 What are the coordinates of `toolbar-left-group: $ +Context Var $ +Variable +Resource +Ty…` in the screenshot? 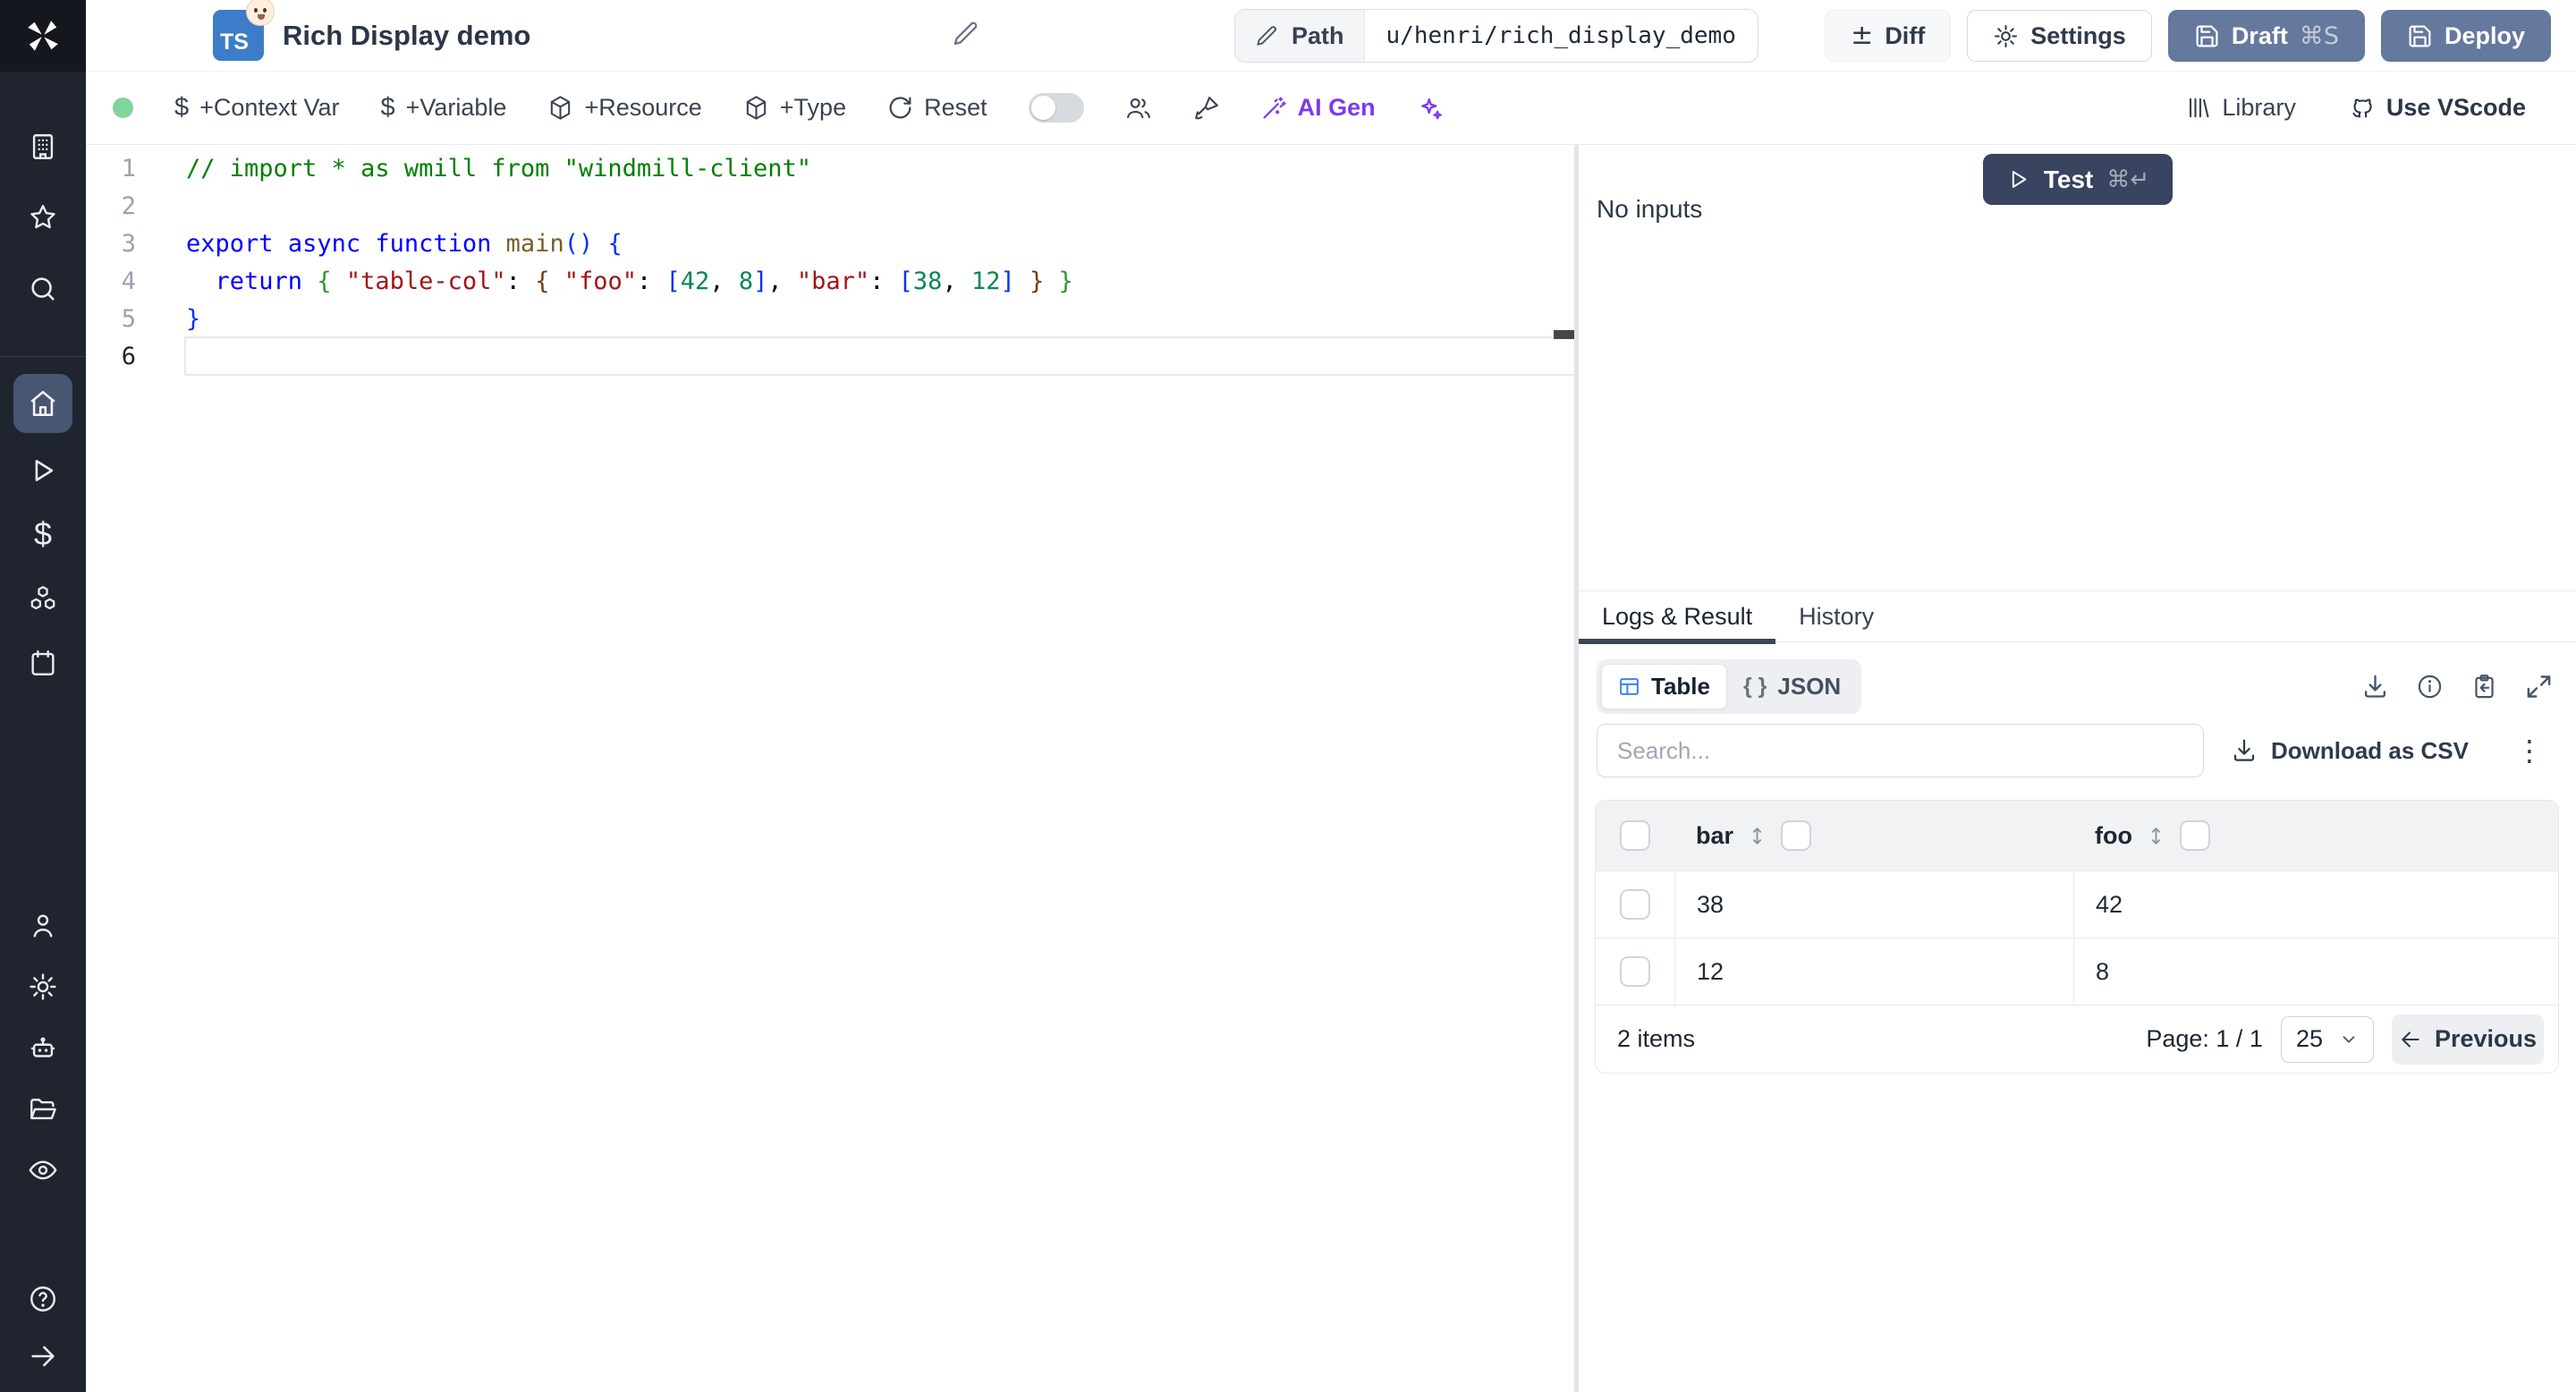 It's located at (778, 108).